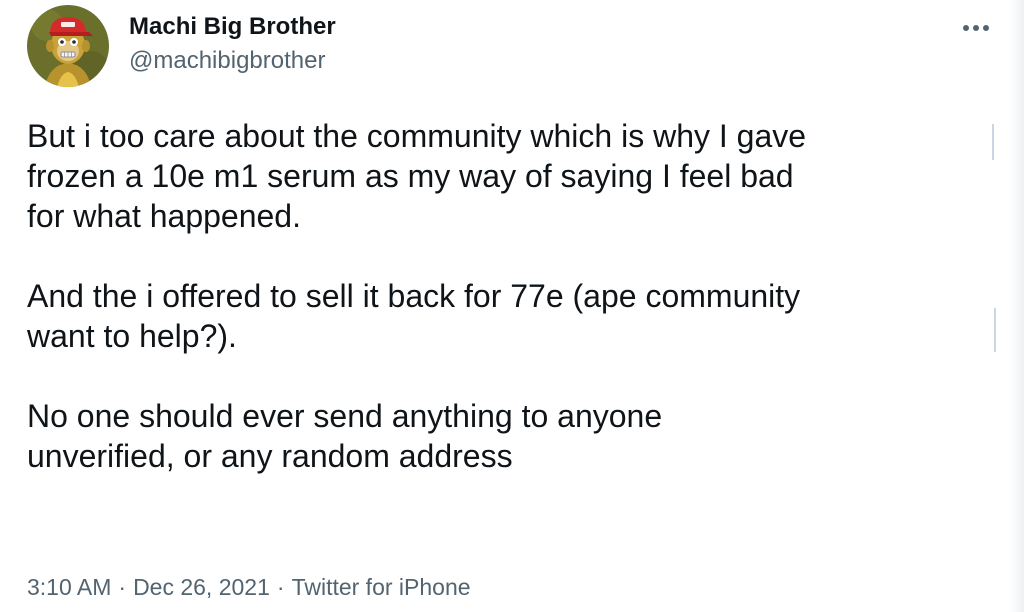 This screenshot has height=612, width=1024. What do you see at coordinates (164, 216) in the screenshot?
I see `tweet-line: for what happened.` at bounding box center [164, 216].